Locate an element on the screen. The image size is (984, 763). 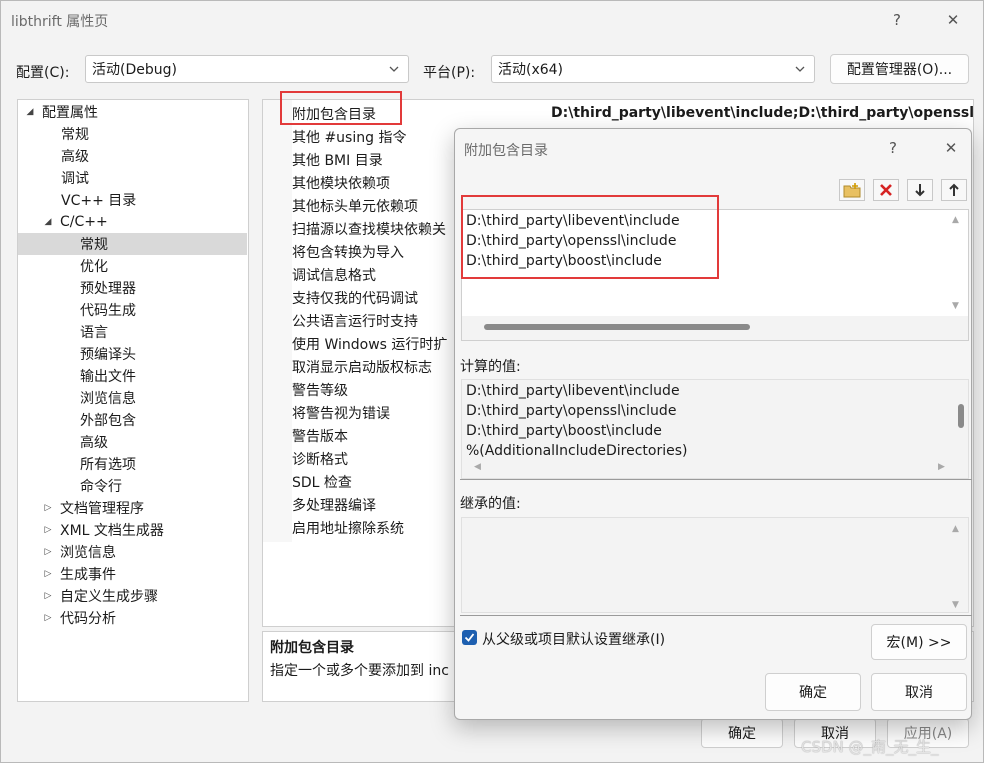
property-name: 诊断格式 is located at coordinates (358, 458).